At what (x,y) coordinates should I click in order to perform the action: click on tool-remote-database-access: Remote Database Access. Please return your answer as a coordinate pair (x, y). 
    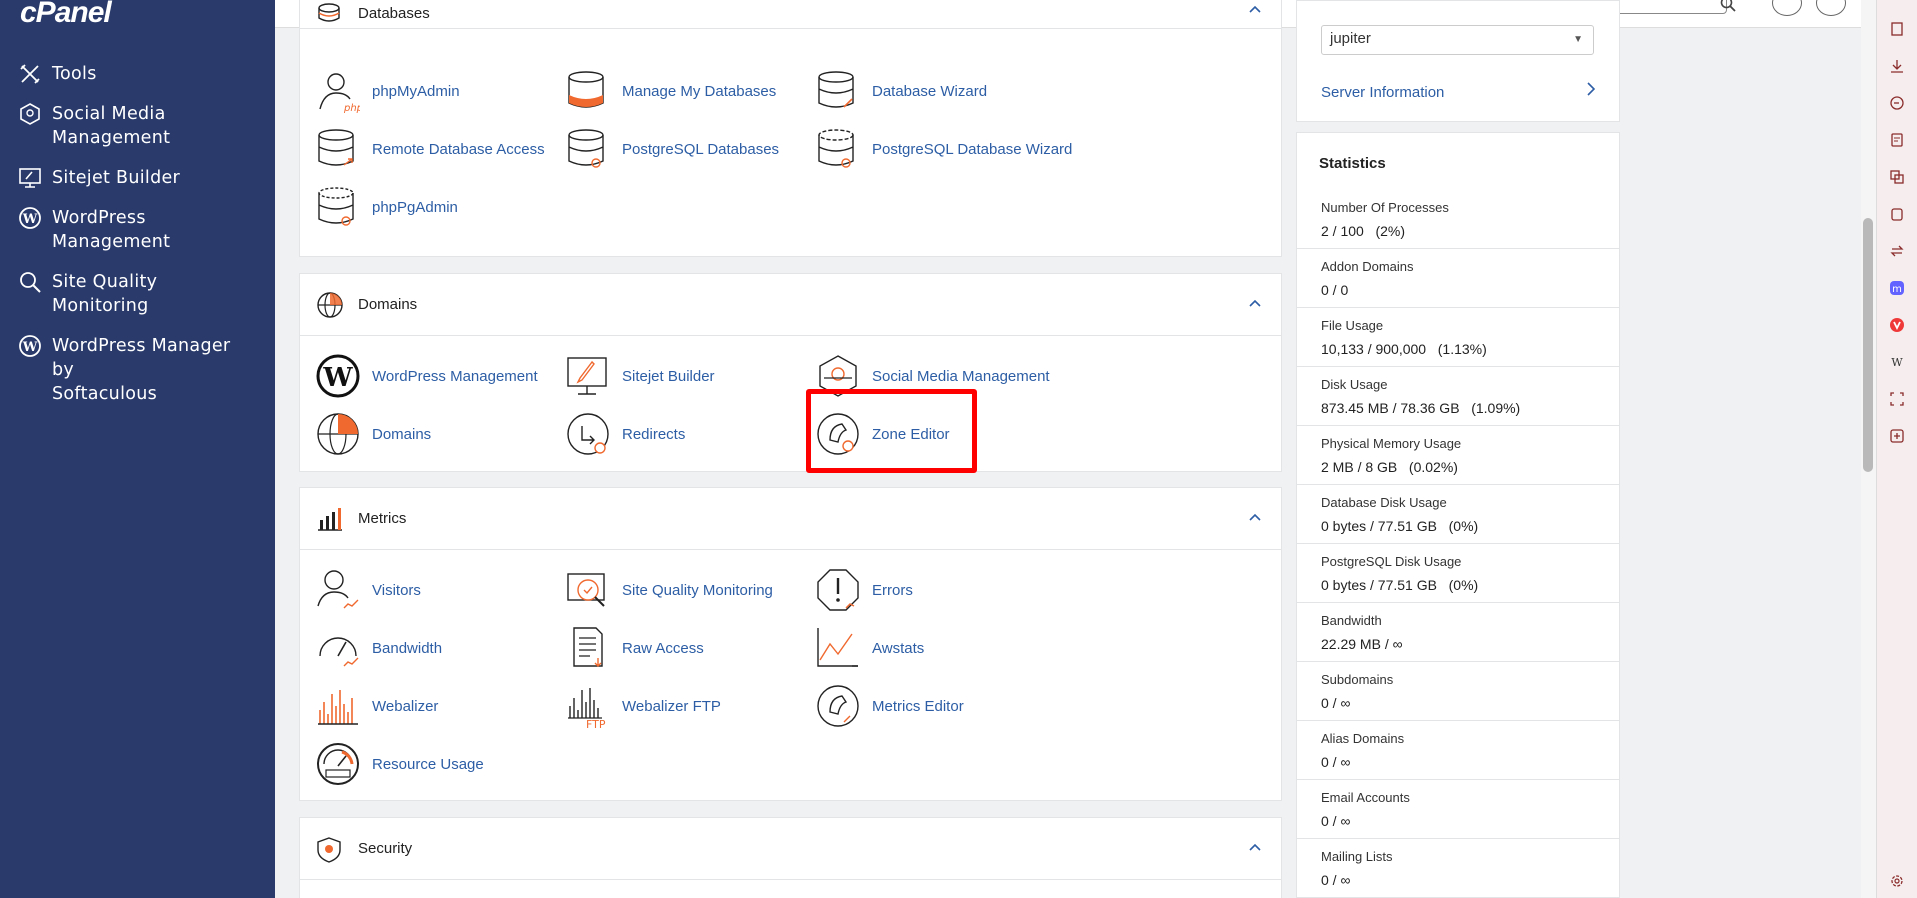
    Looking at the image, I should click on (430, 149).